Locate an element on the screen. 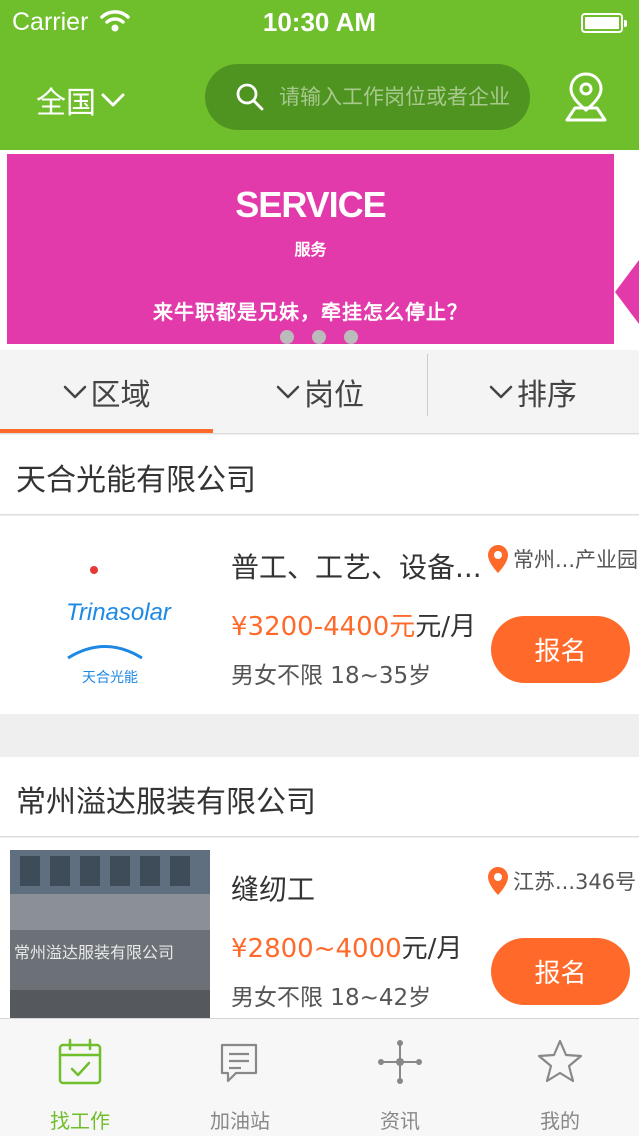  network-icon is located at coordinates (400, 1062).